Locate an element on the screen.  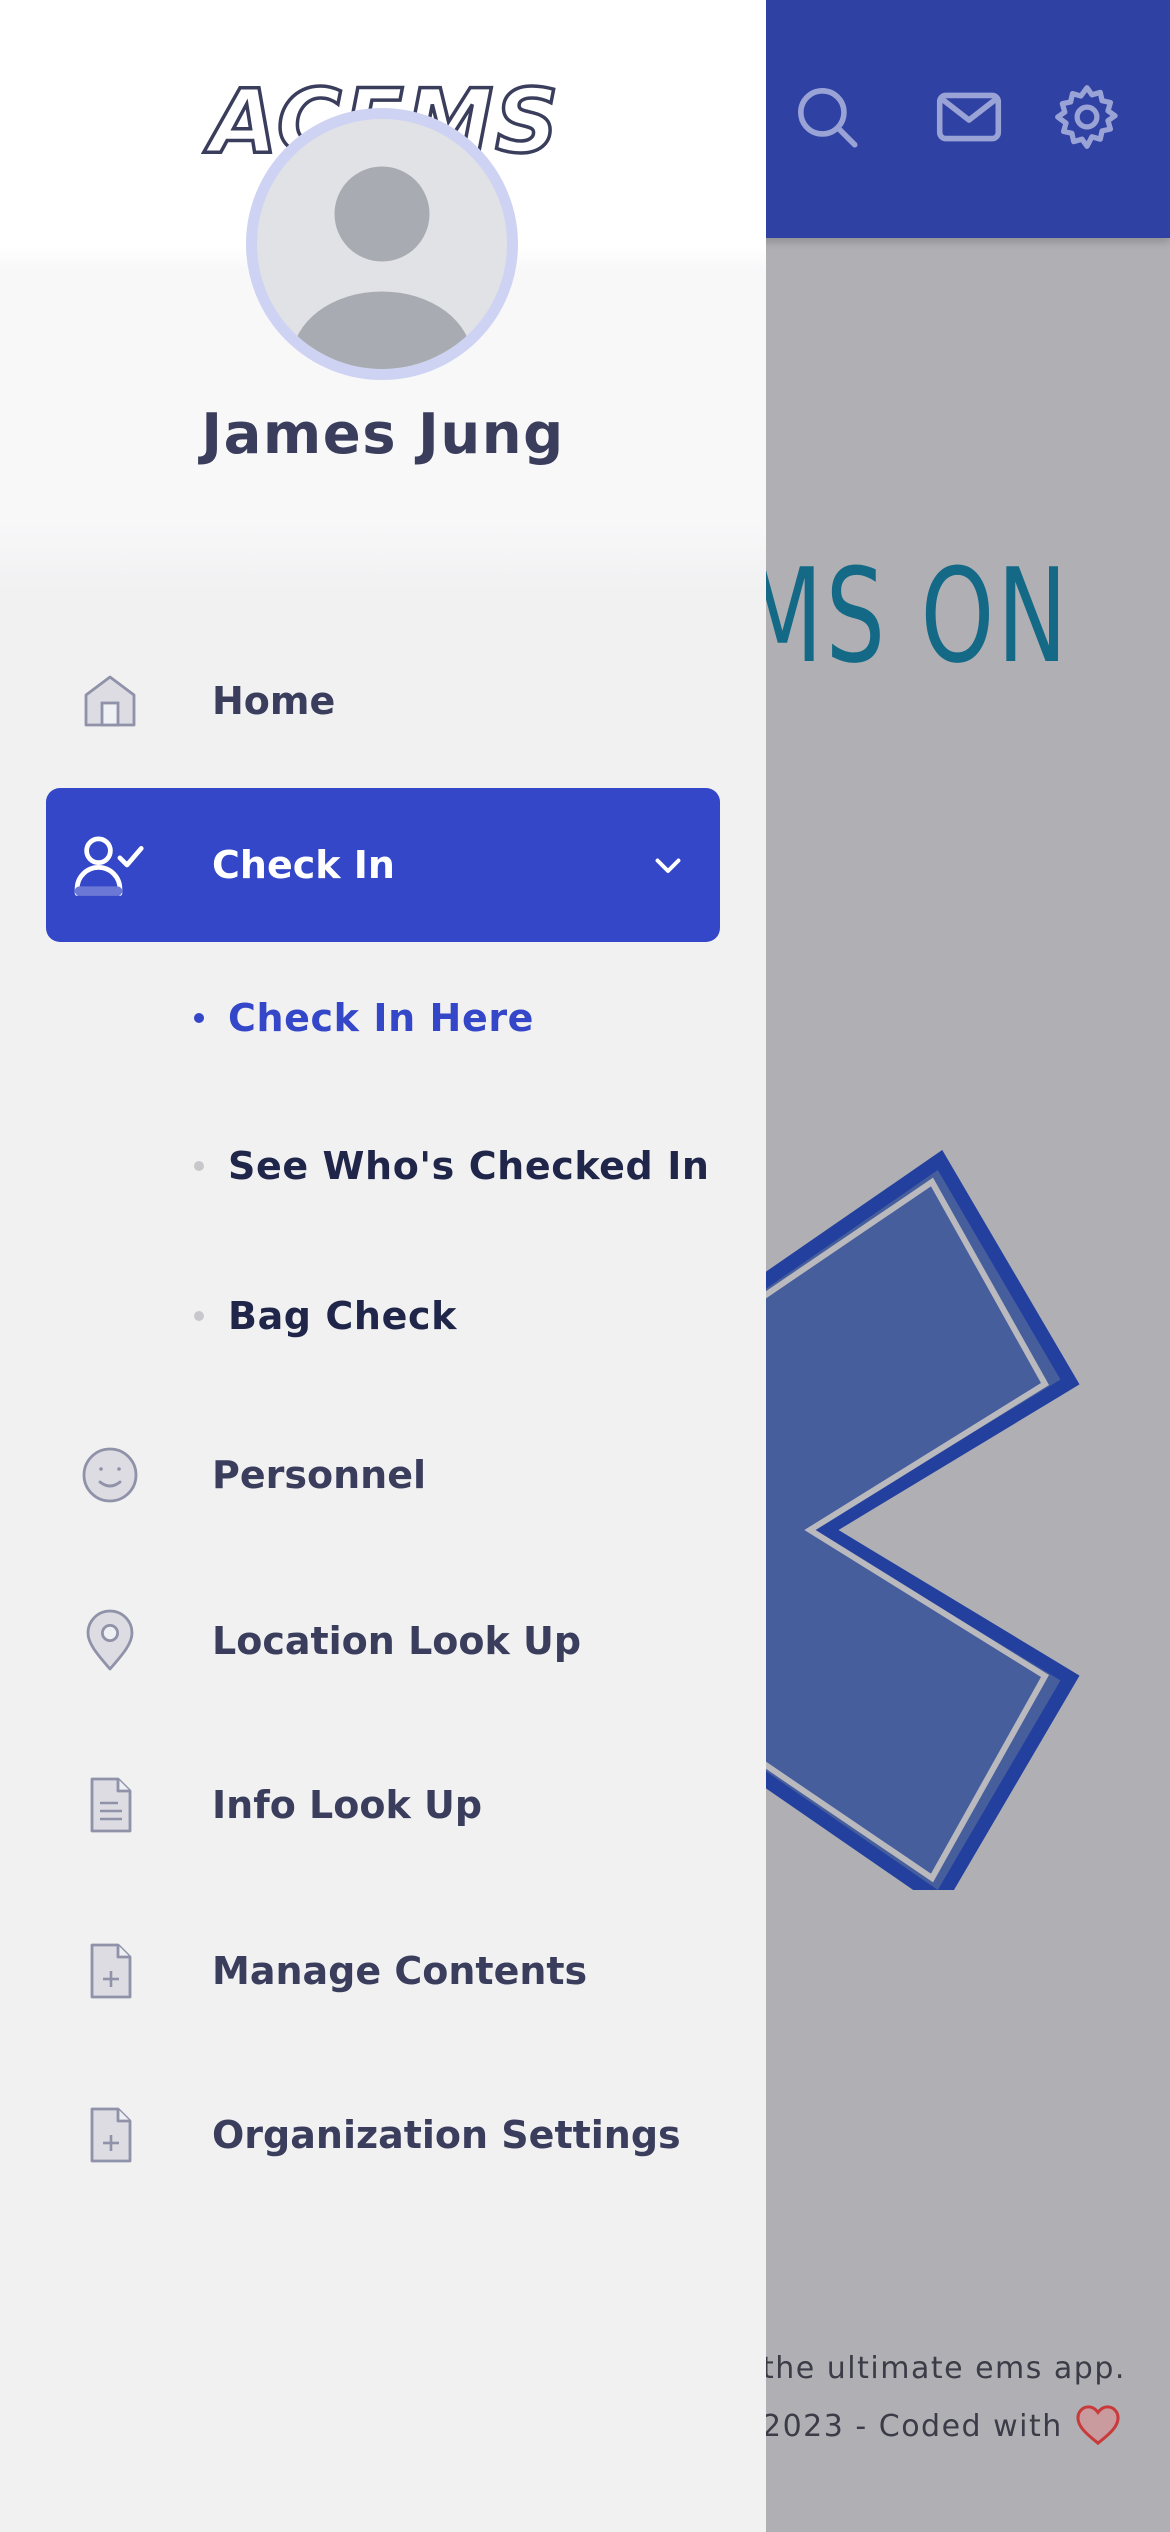
footer-tagline: the ultimate ems app. is located at coordinates (944, 2368).